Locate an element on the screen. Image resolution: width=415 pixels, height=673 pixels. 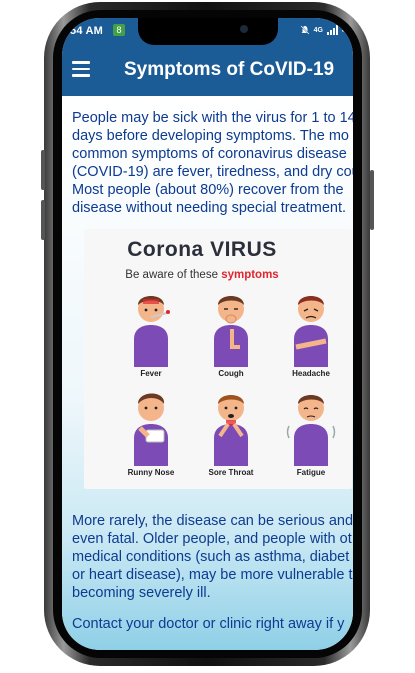
symptom-fever: Fever is located at coordinates (151, 335).